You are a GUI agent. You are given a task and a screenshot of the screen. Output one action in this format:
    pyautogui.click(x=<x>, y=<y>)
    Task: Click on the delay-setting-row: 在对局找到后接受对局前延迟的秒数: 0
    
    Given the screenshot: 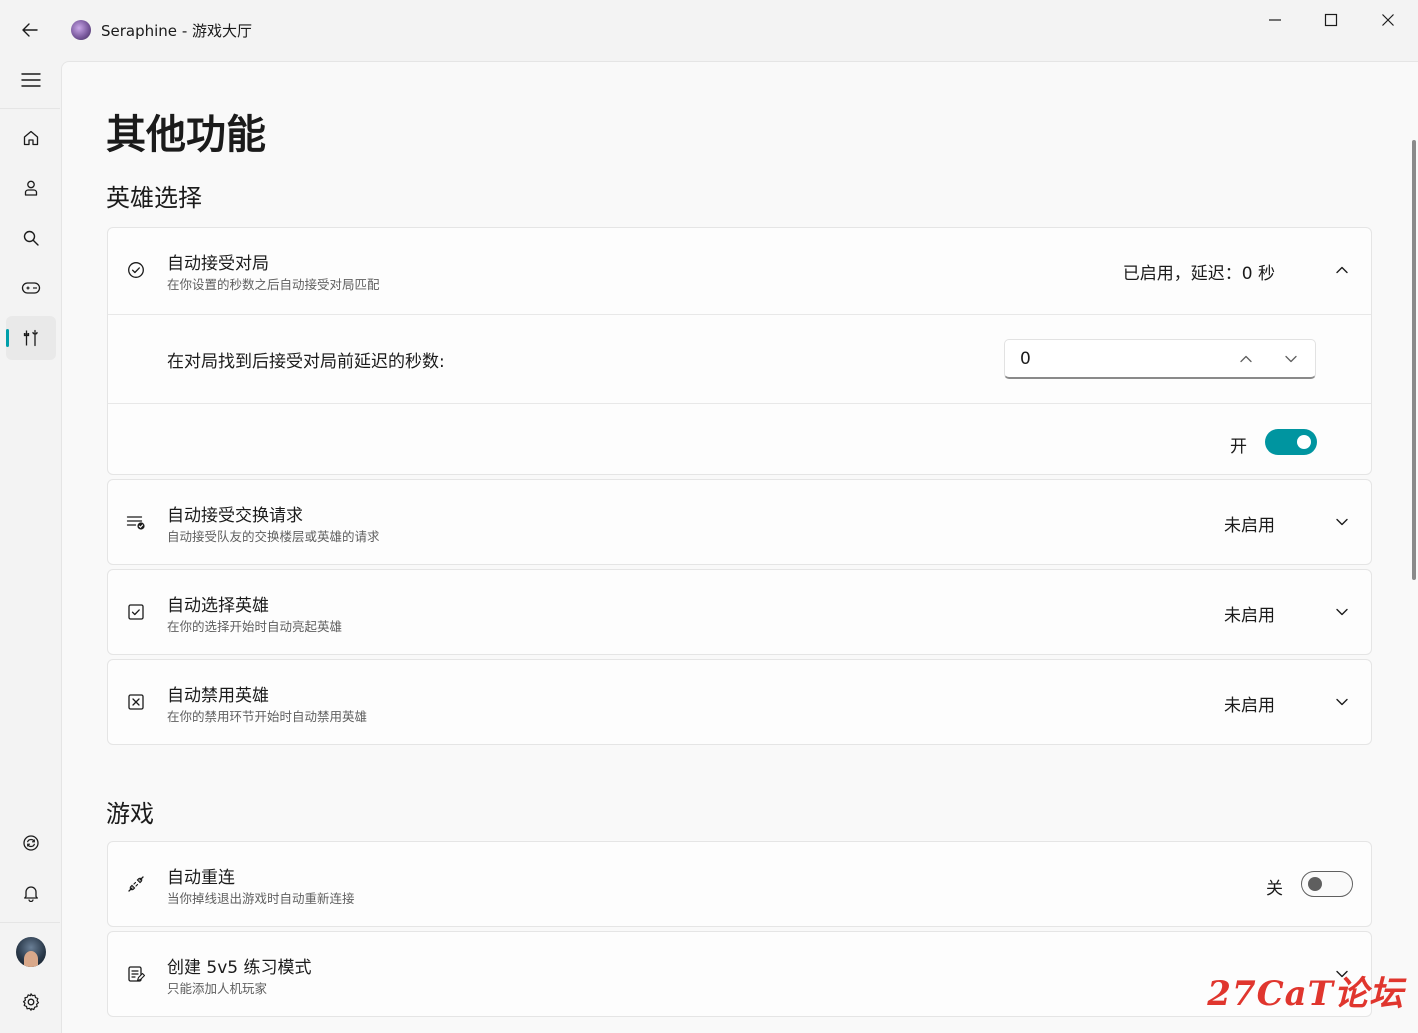 What is the action you would take?
    pyautogui.click(x=739, y=358)
    